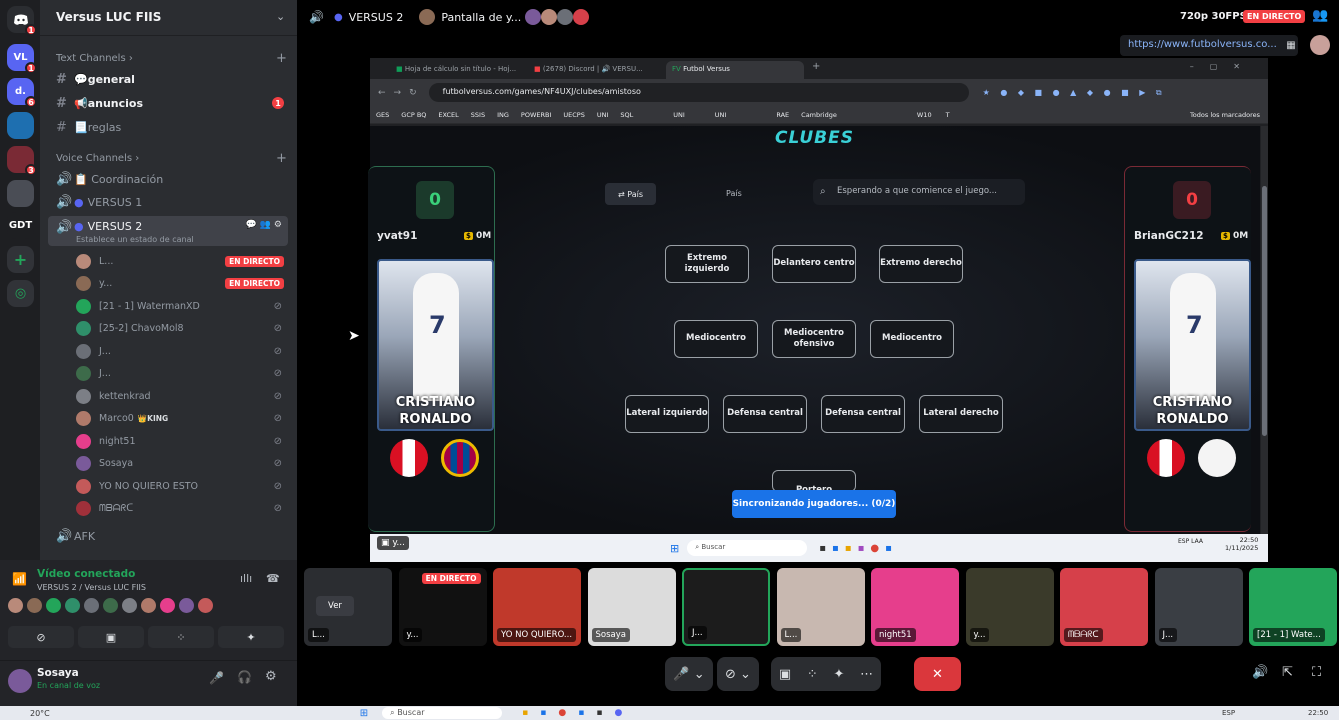 This screenshot has width=1339, height=720. I want to click on noise-suppression-icon: ıllı, so click(246, 578).